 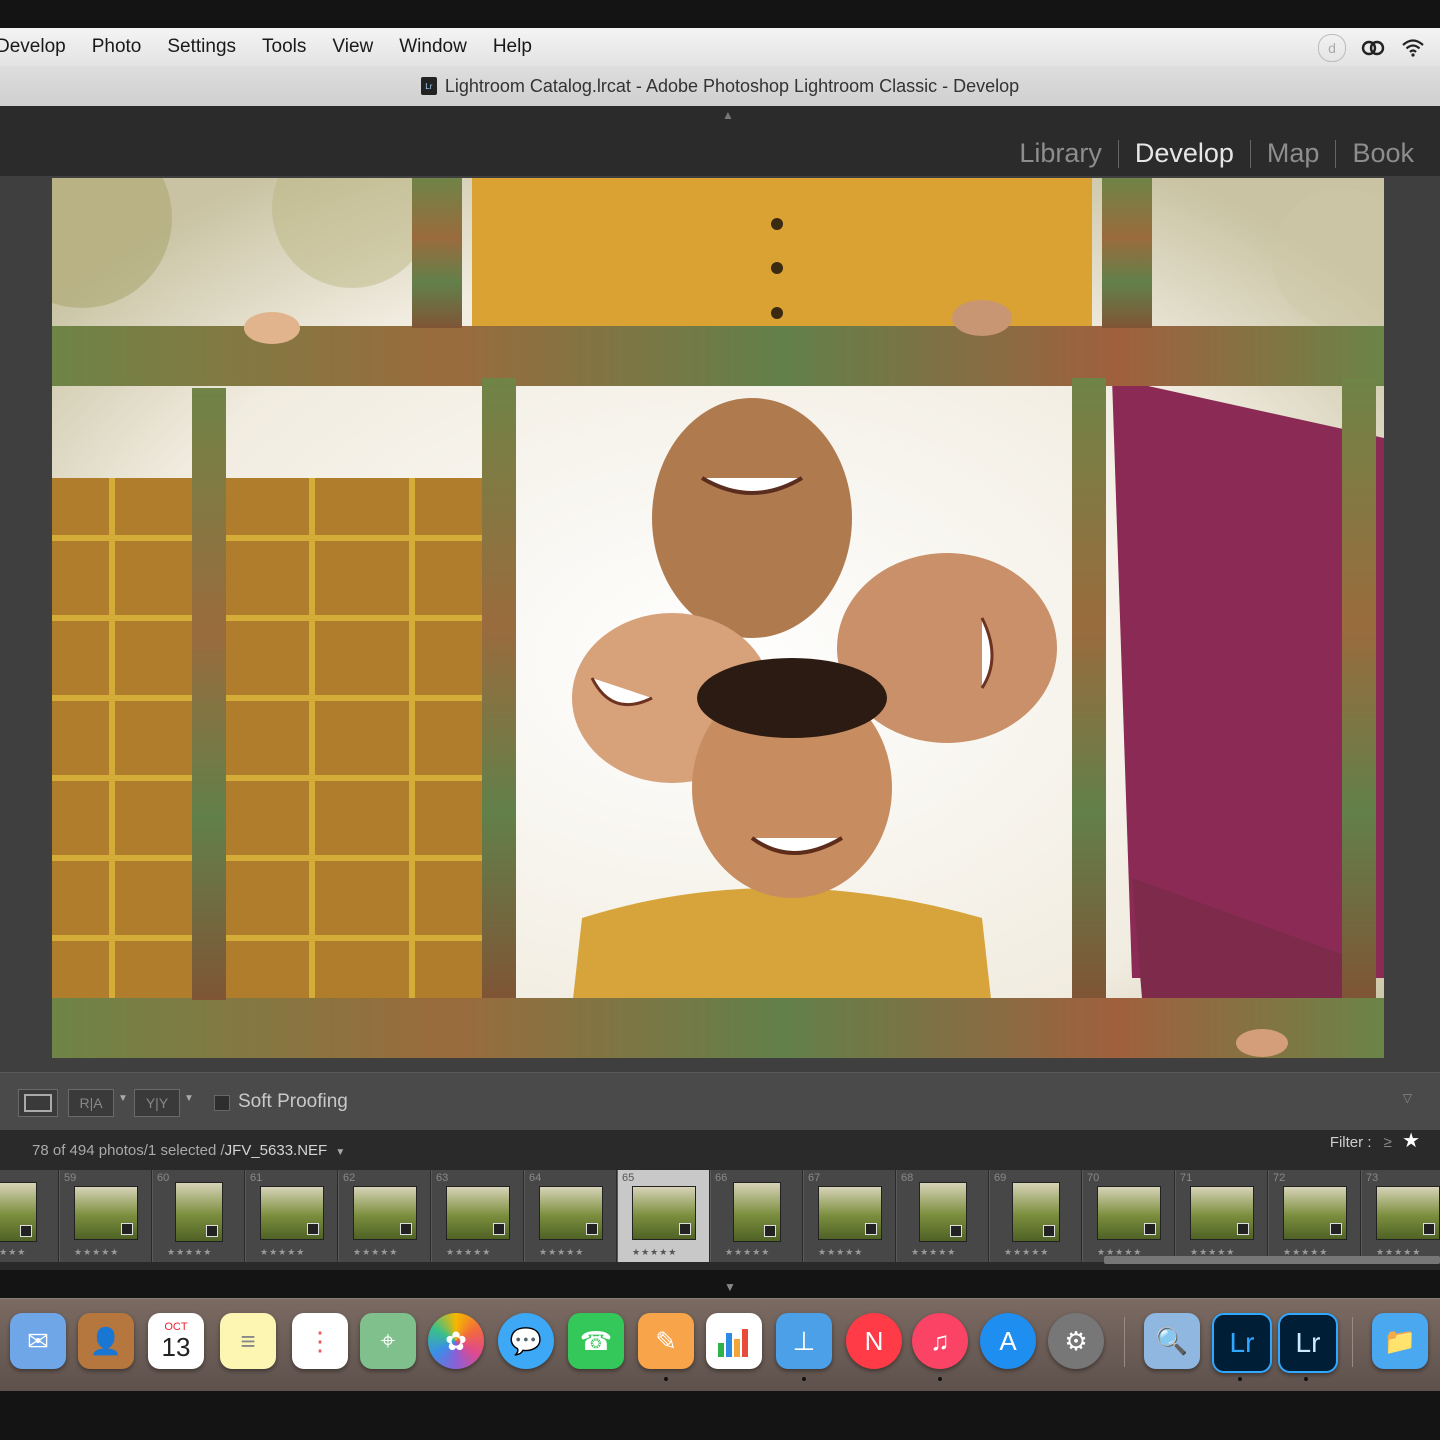 I want to click on lightroom-app-icon: Lr, so click(x=1242, y=1343).